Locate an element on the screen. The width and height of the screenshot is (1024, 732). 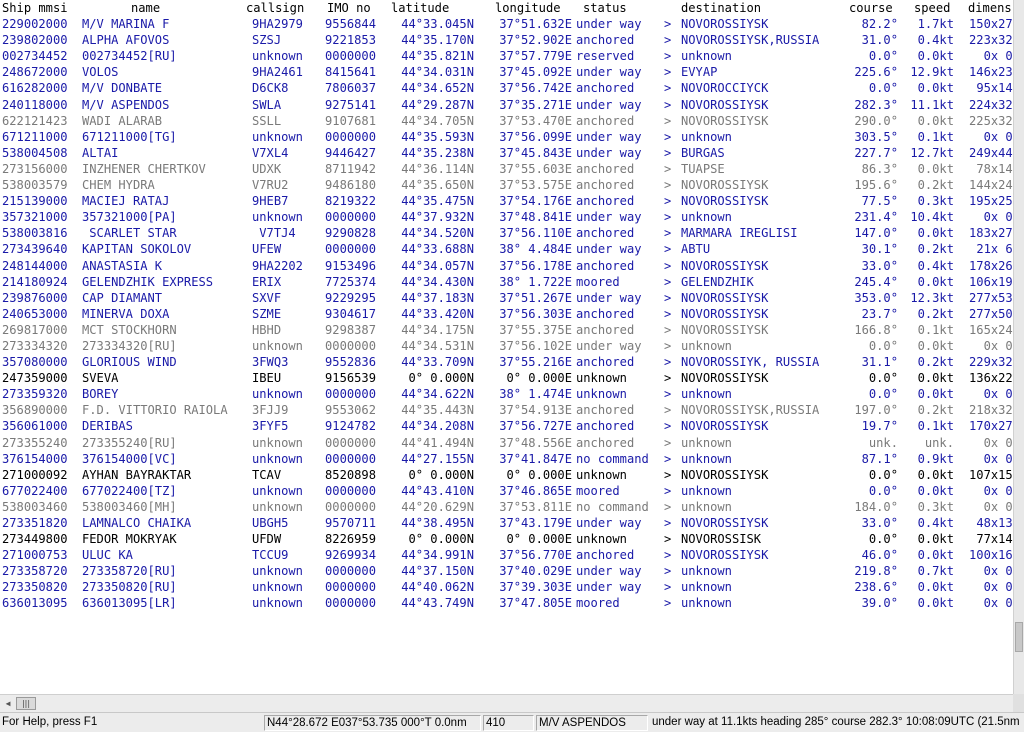
cell-imo: 8520898 is located at coordinates (350, 474).